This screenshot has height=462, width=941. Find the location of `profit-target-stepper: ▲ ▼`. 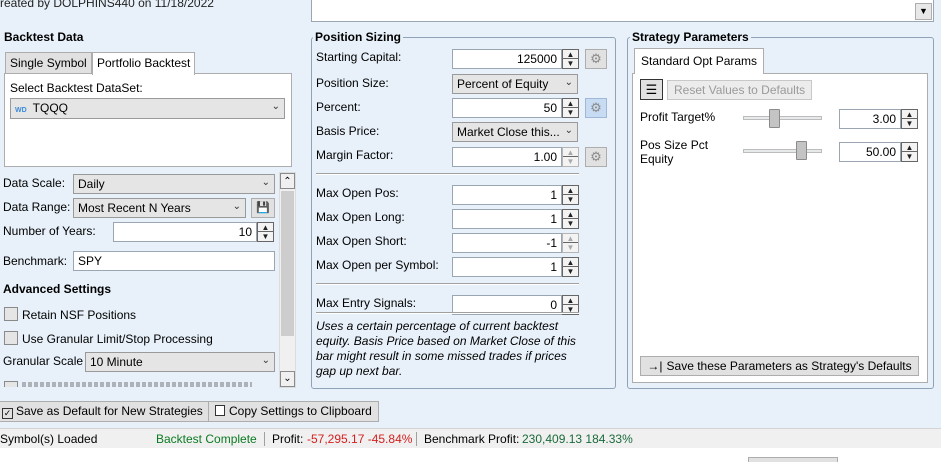

profit-target-stepper: ▲ ▼ is located at coordinates (909, 119).